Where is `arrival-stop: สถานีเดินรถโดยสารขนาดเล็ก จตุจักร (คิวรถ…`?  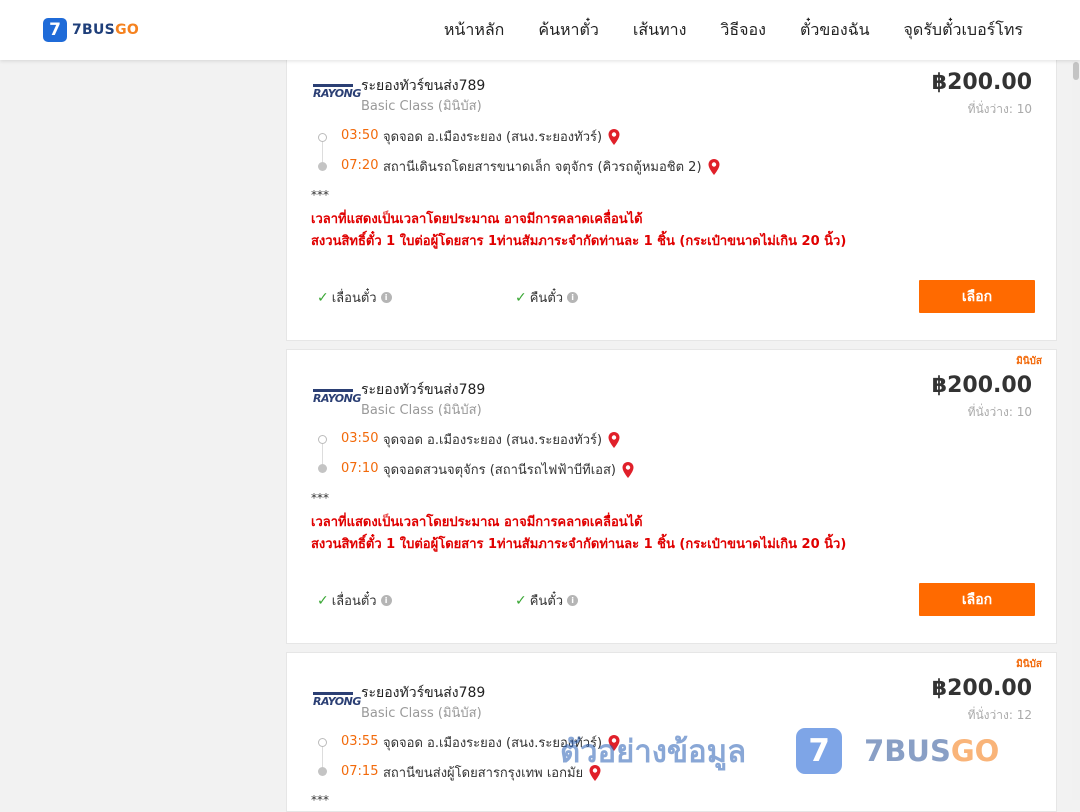 arrival-stop: สถานีเดินรถโดยสารขนาดเล็ก จตุจักร (คิวรถ… is located at coordinates (552, 166).